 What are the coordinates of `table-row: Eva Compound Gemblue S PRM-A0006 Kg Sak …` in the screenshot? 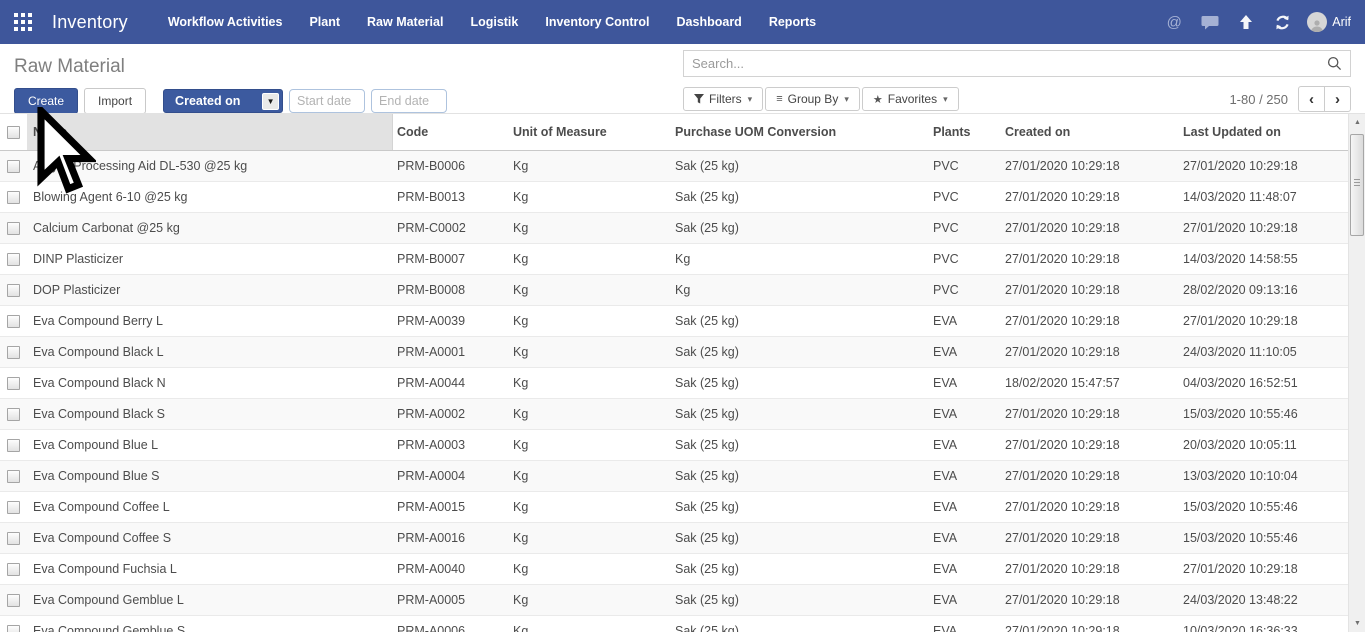 It's located at (674, 624).